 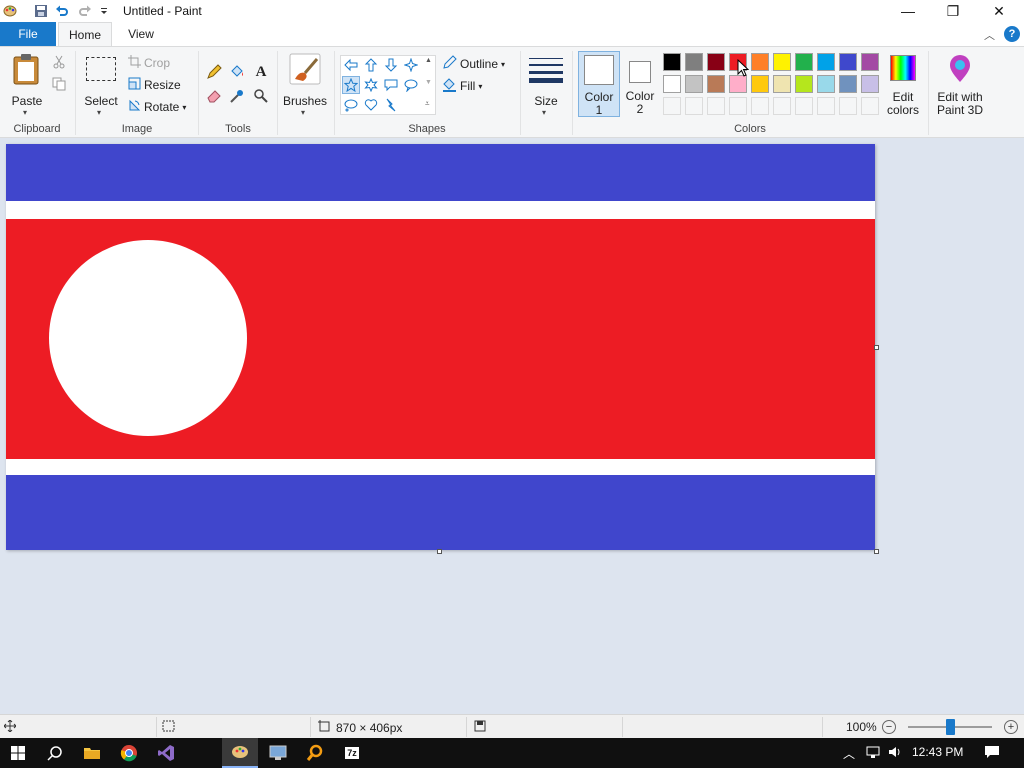 I want to click on collapse-ribbon-icon: ︿, so click(x=991, y=34).